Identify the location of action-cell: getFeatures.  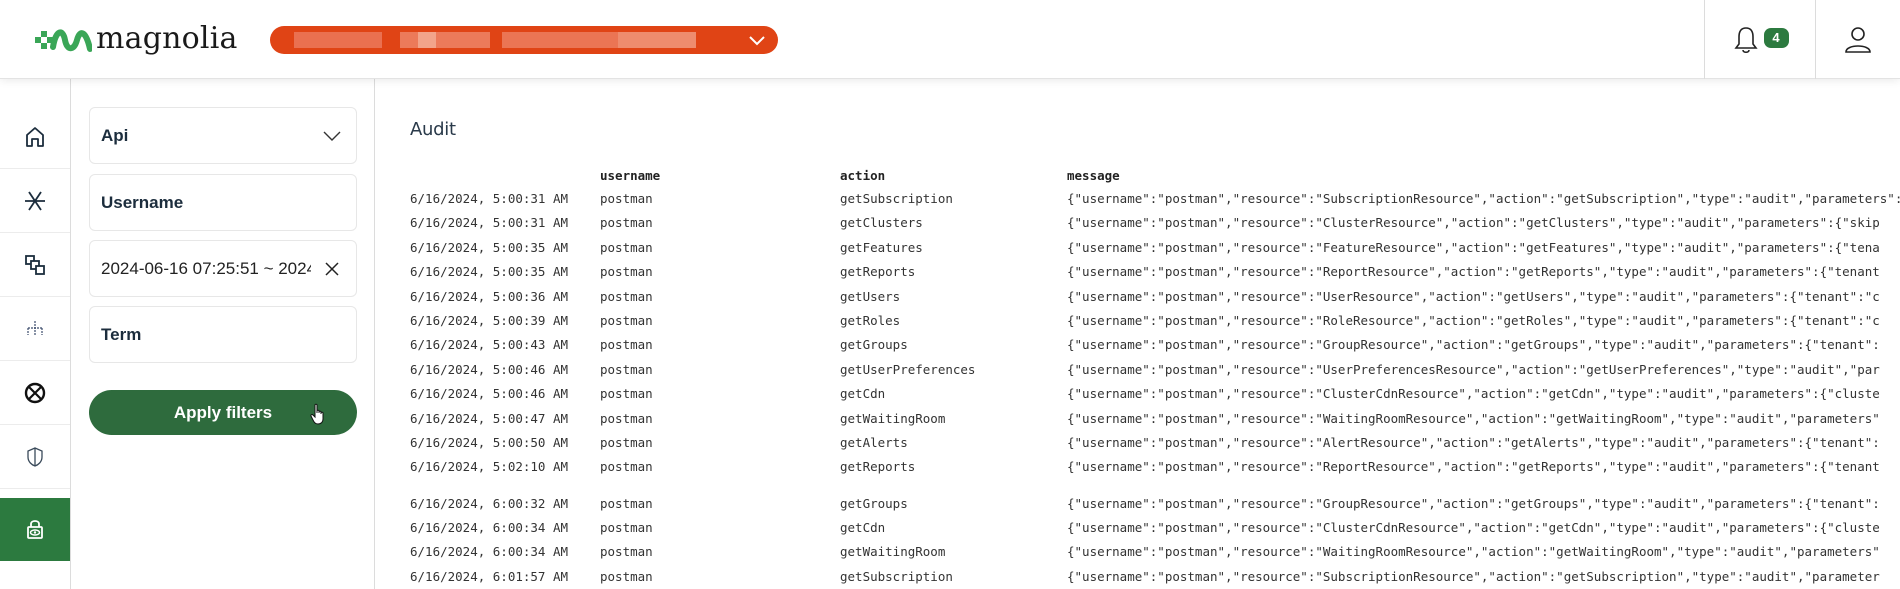
(881, 247).